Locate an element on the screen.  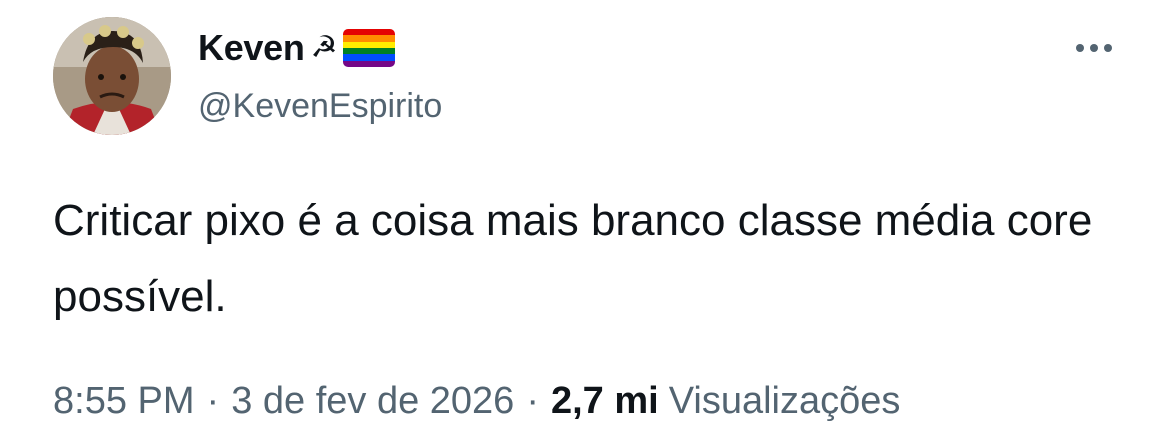
views-label: Visualizações is located at coordinates (785, 401).